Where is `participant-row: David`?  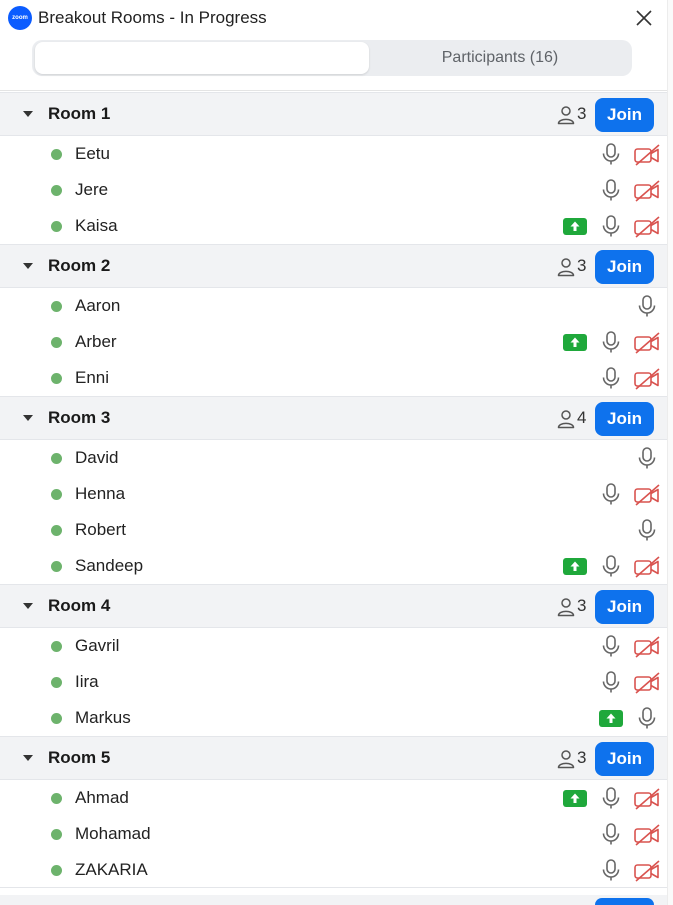
participant-row: David is located at coordinates (333, 458).